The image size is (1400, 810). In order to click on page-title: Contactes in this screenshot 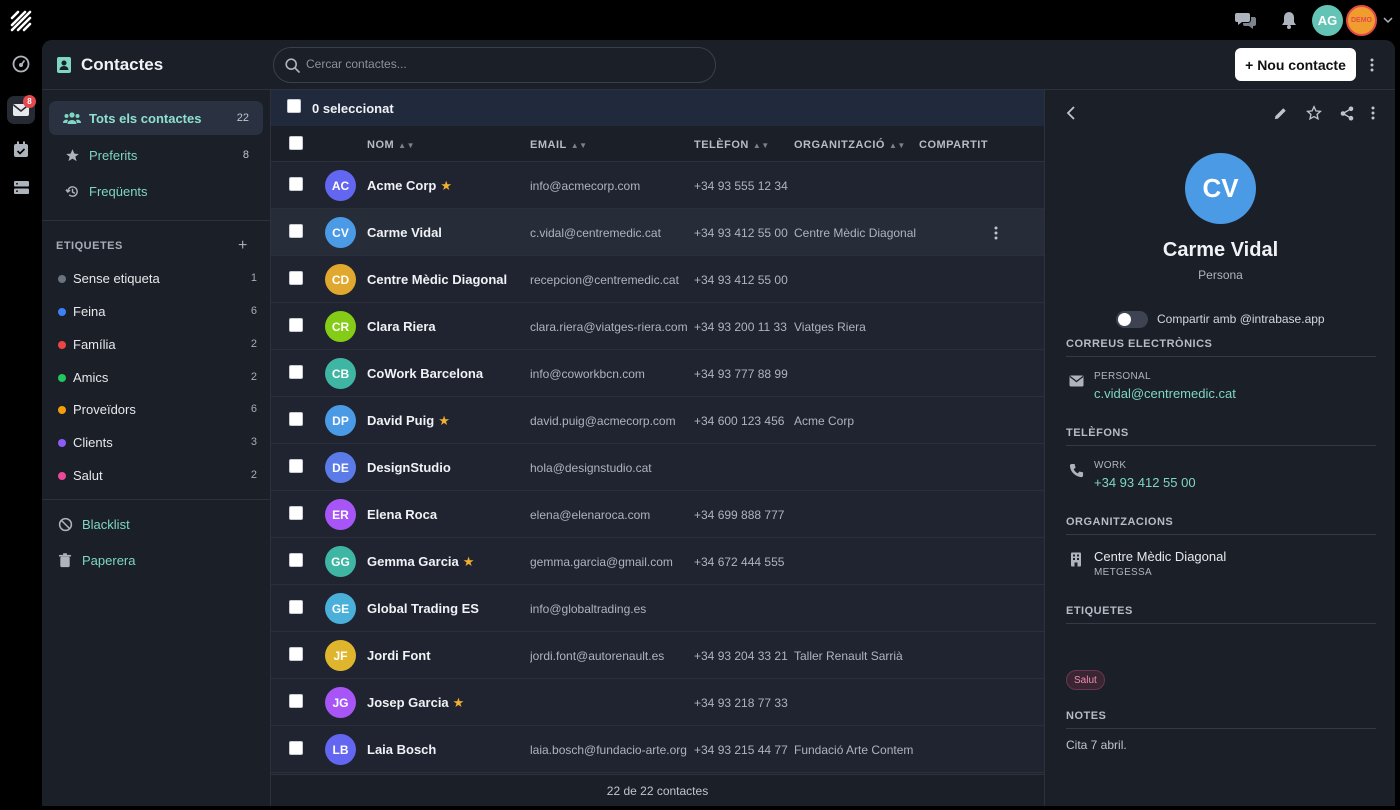, I will do `click(122, 64)`.